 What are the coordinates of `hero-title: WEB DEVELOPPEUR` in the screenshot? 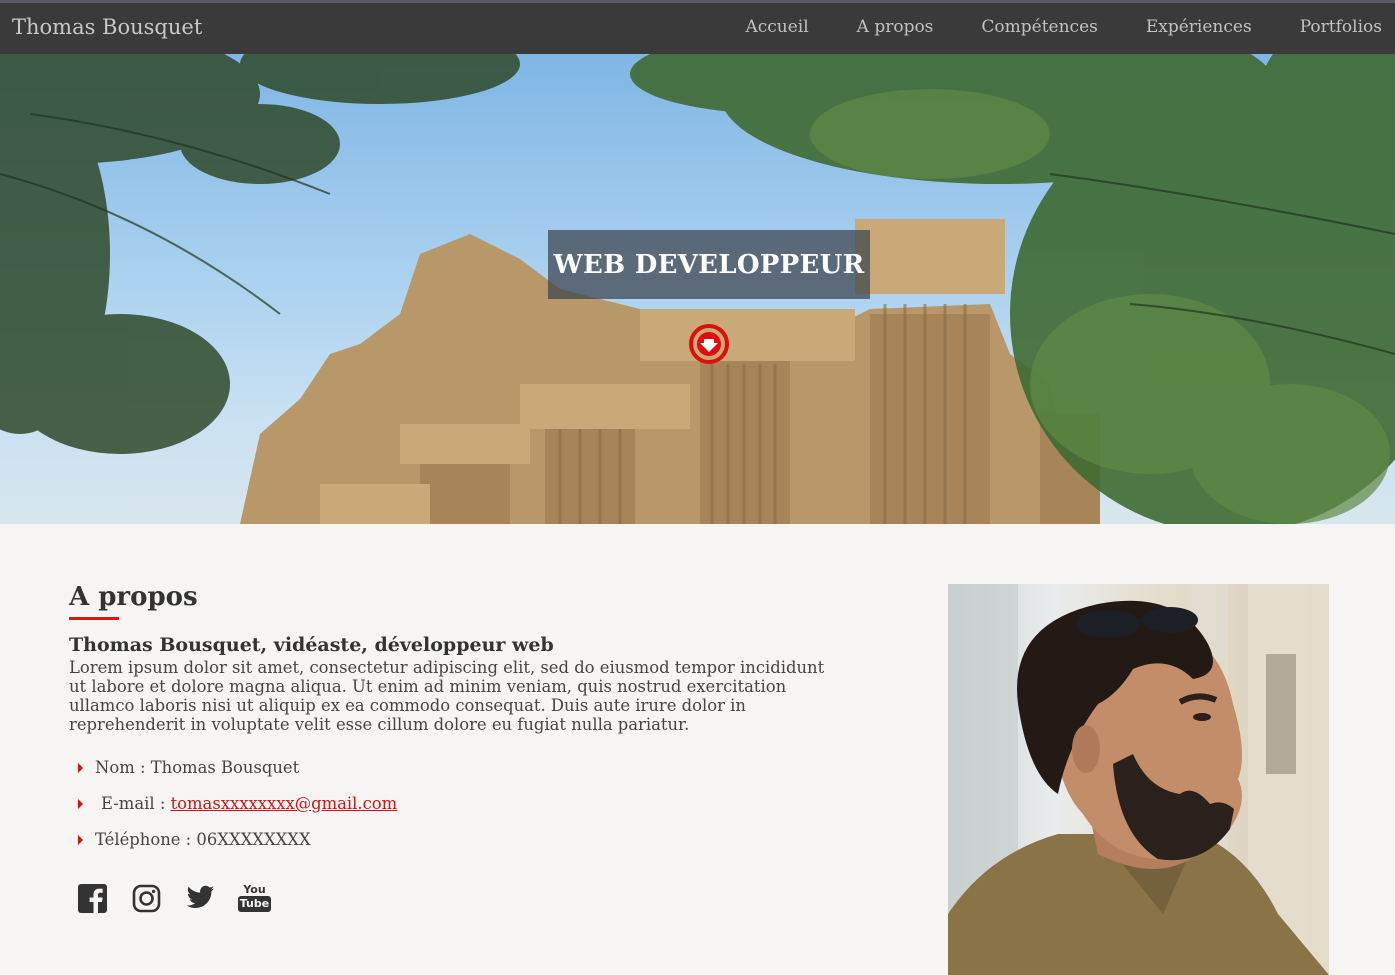 It's located at (709, 264).